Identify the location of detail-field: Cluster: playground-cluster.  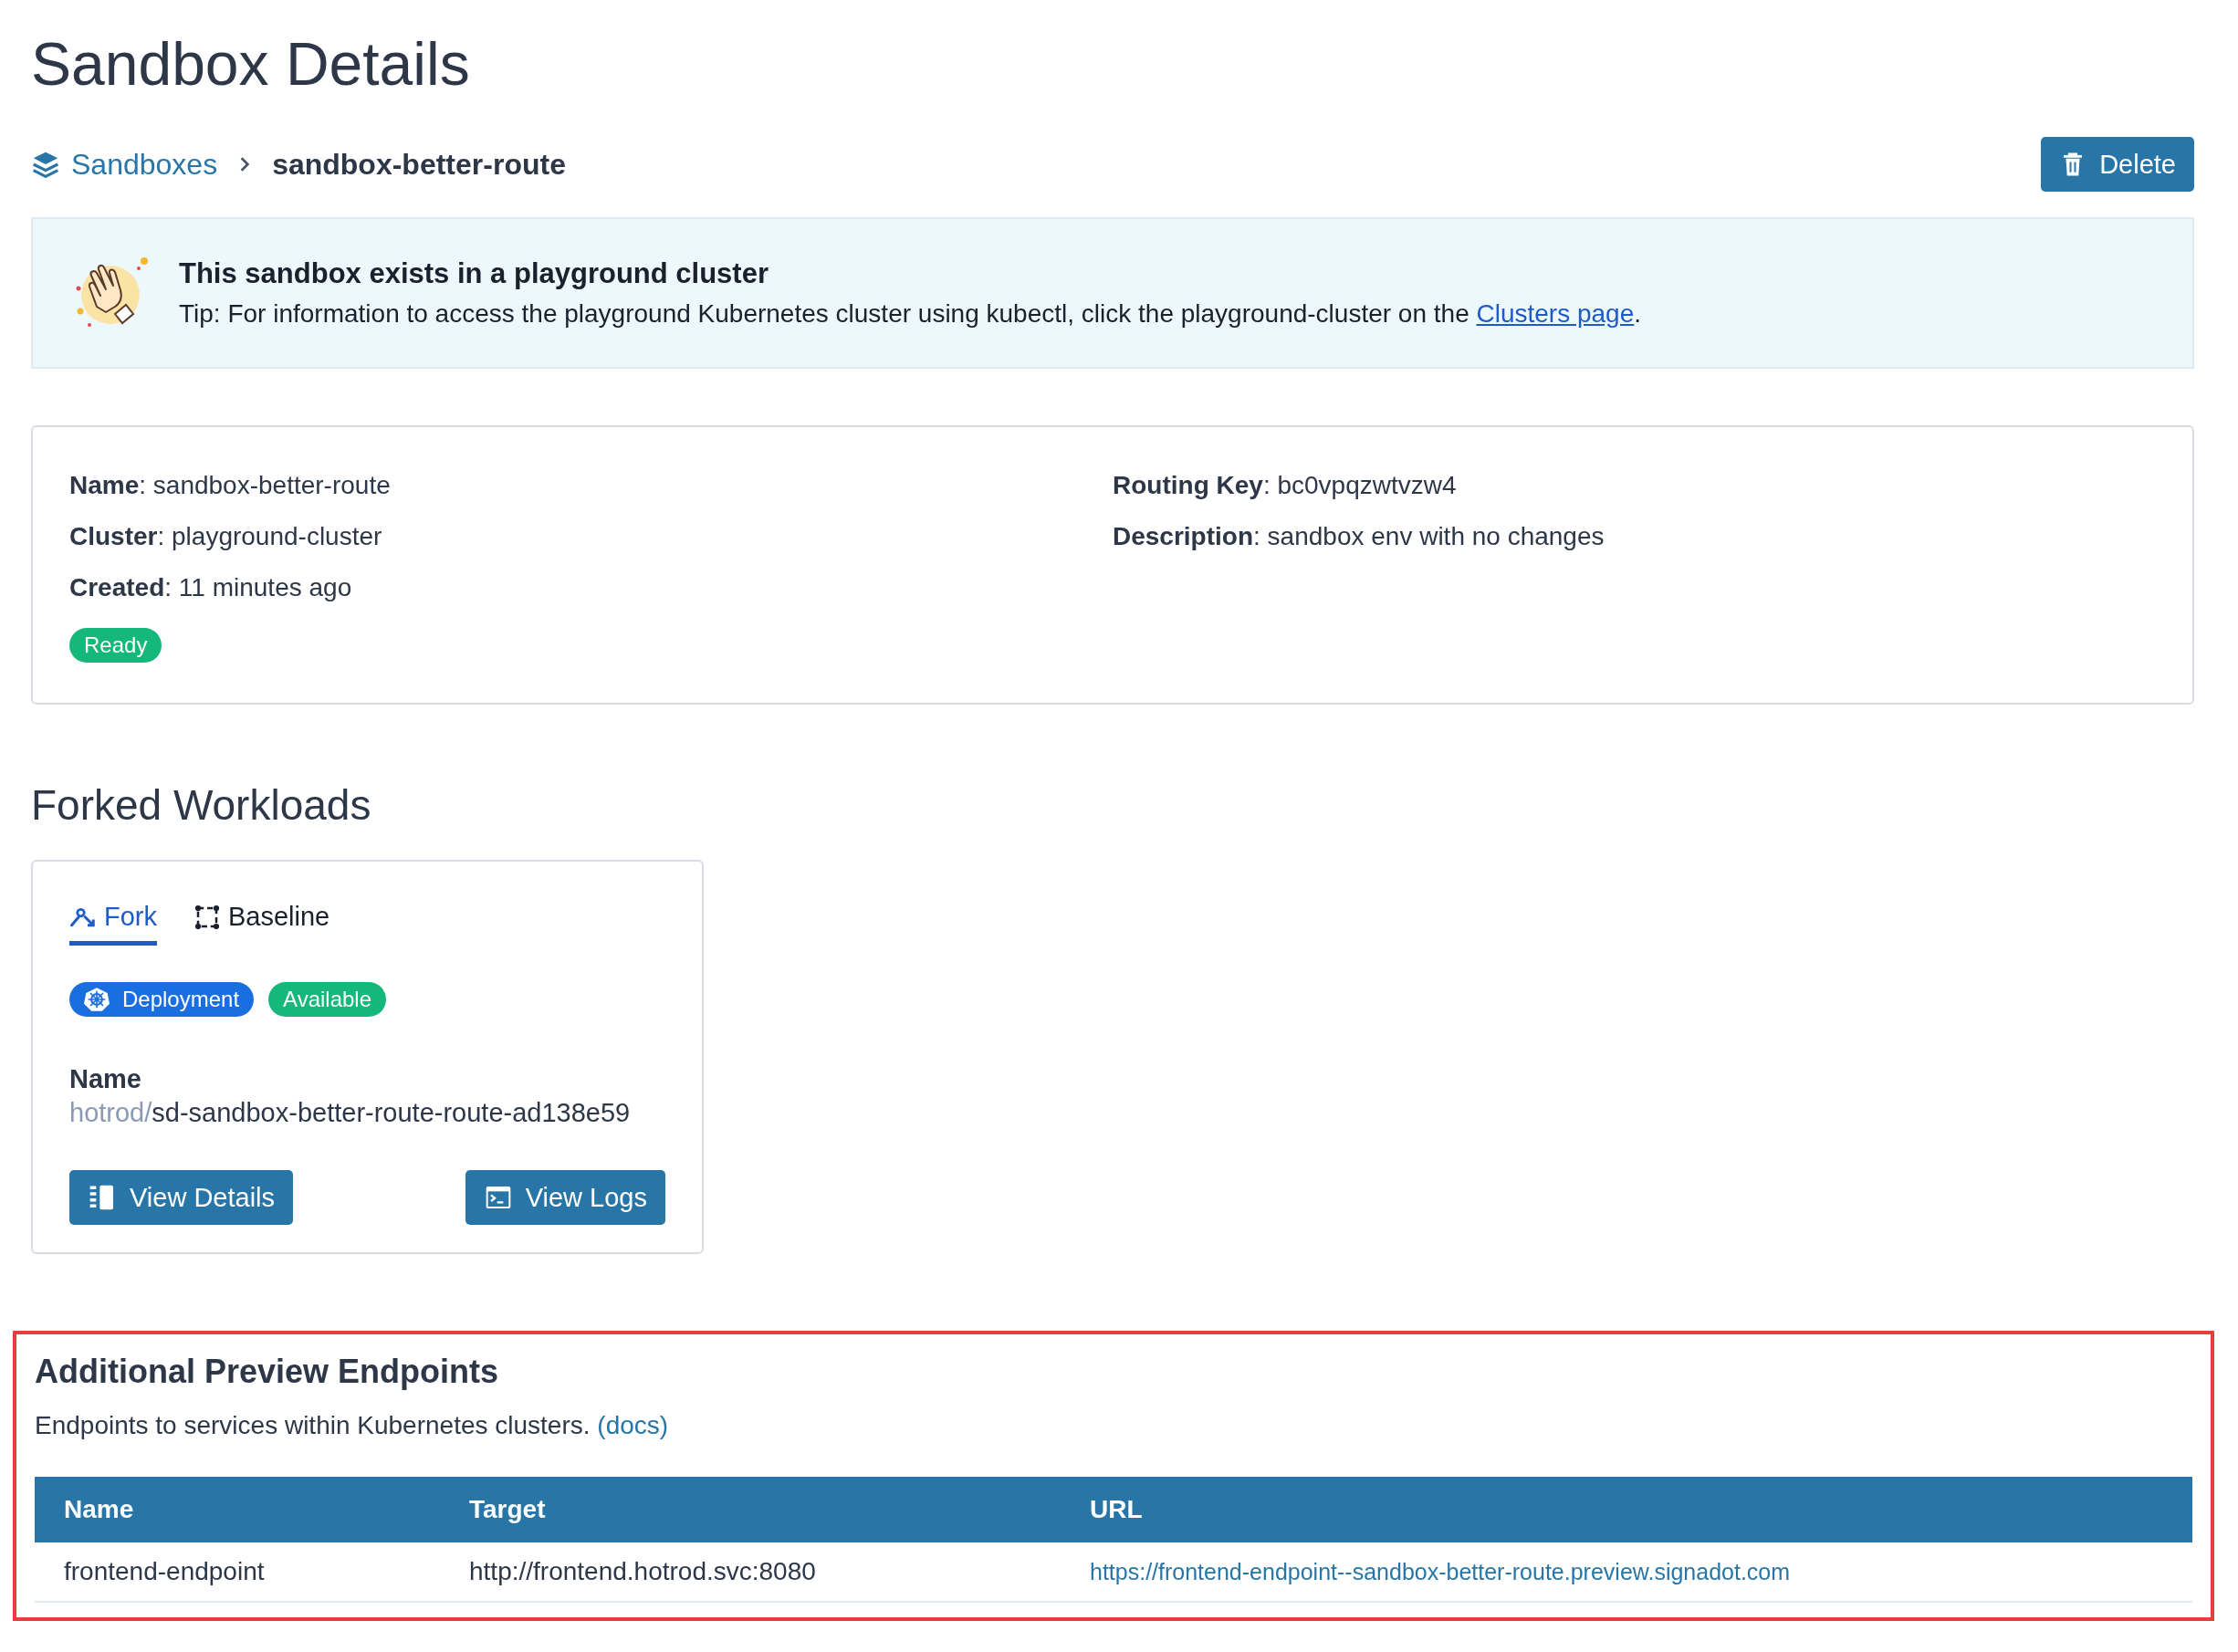
(591, 536).